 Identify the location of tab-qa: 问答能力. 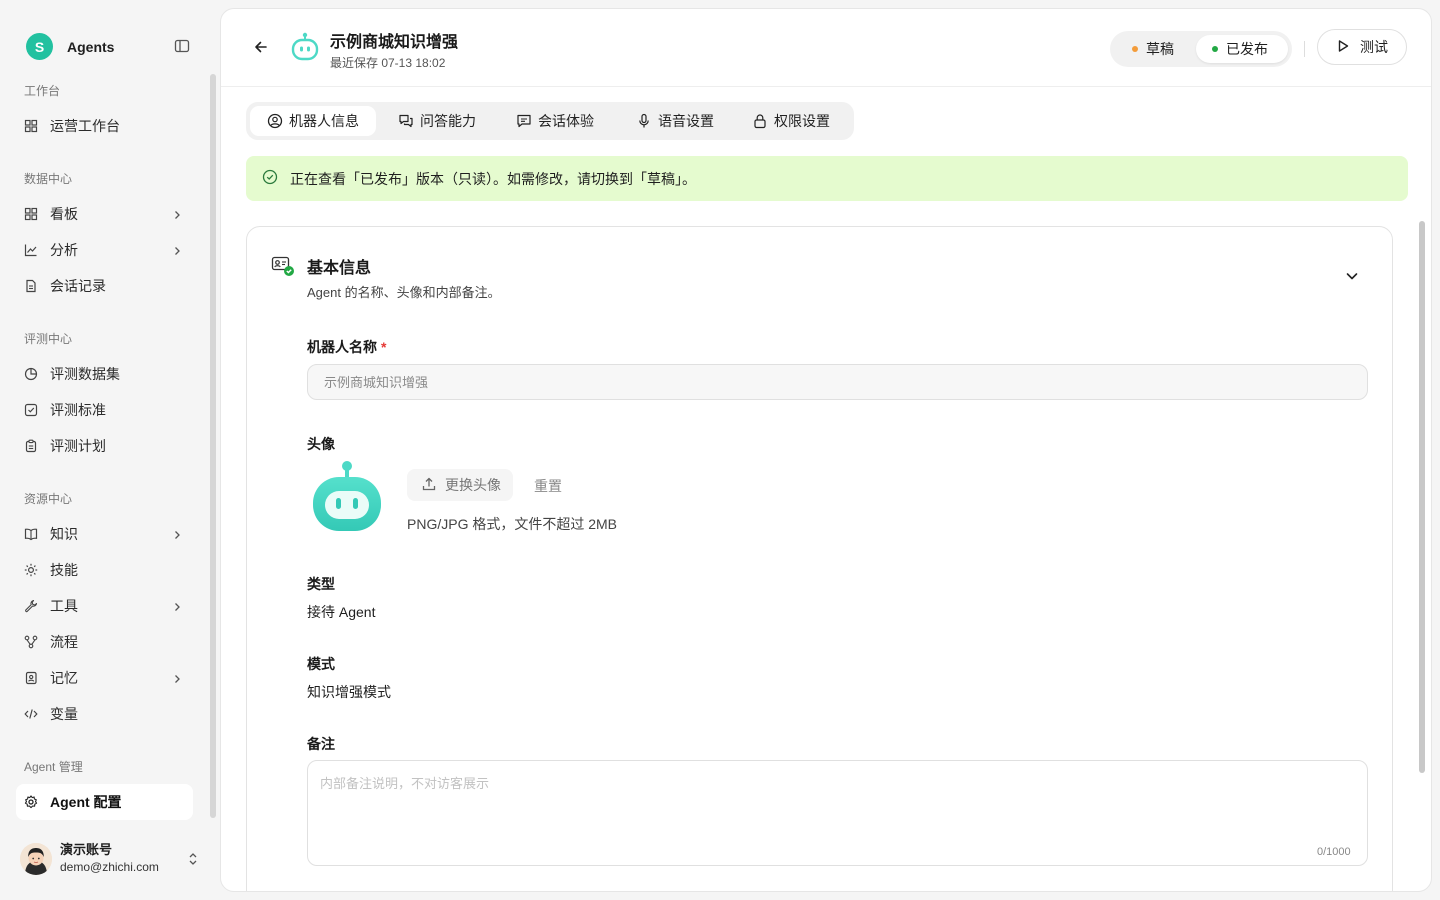
(439, 121).